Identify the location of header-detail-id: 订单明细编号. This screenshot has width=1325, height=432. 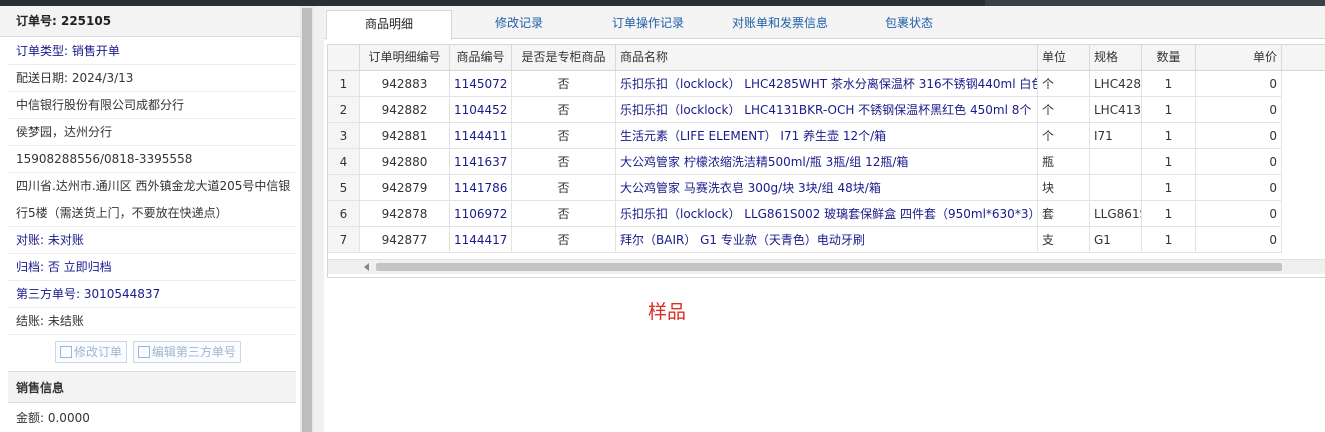
(405, 57).